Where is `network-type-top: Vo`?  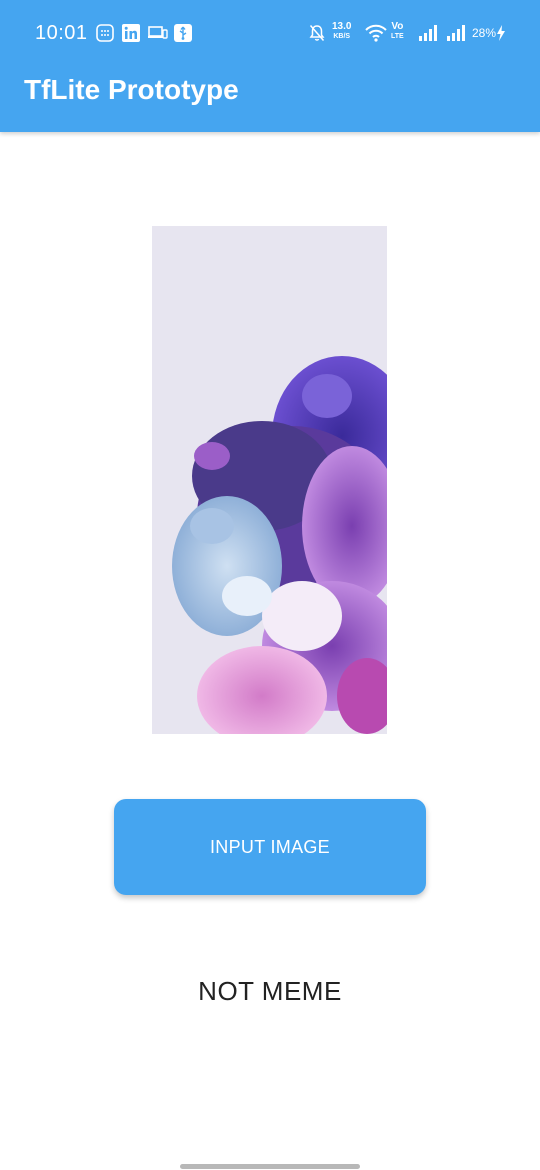
network-type-top: Vo is located at coordinates (397, 26).